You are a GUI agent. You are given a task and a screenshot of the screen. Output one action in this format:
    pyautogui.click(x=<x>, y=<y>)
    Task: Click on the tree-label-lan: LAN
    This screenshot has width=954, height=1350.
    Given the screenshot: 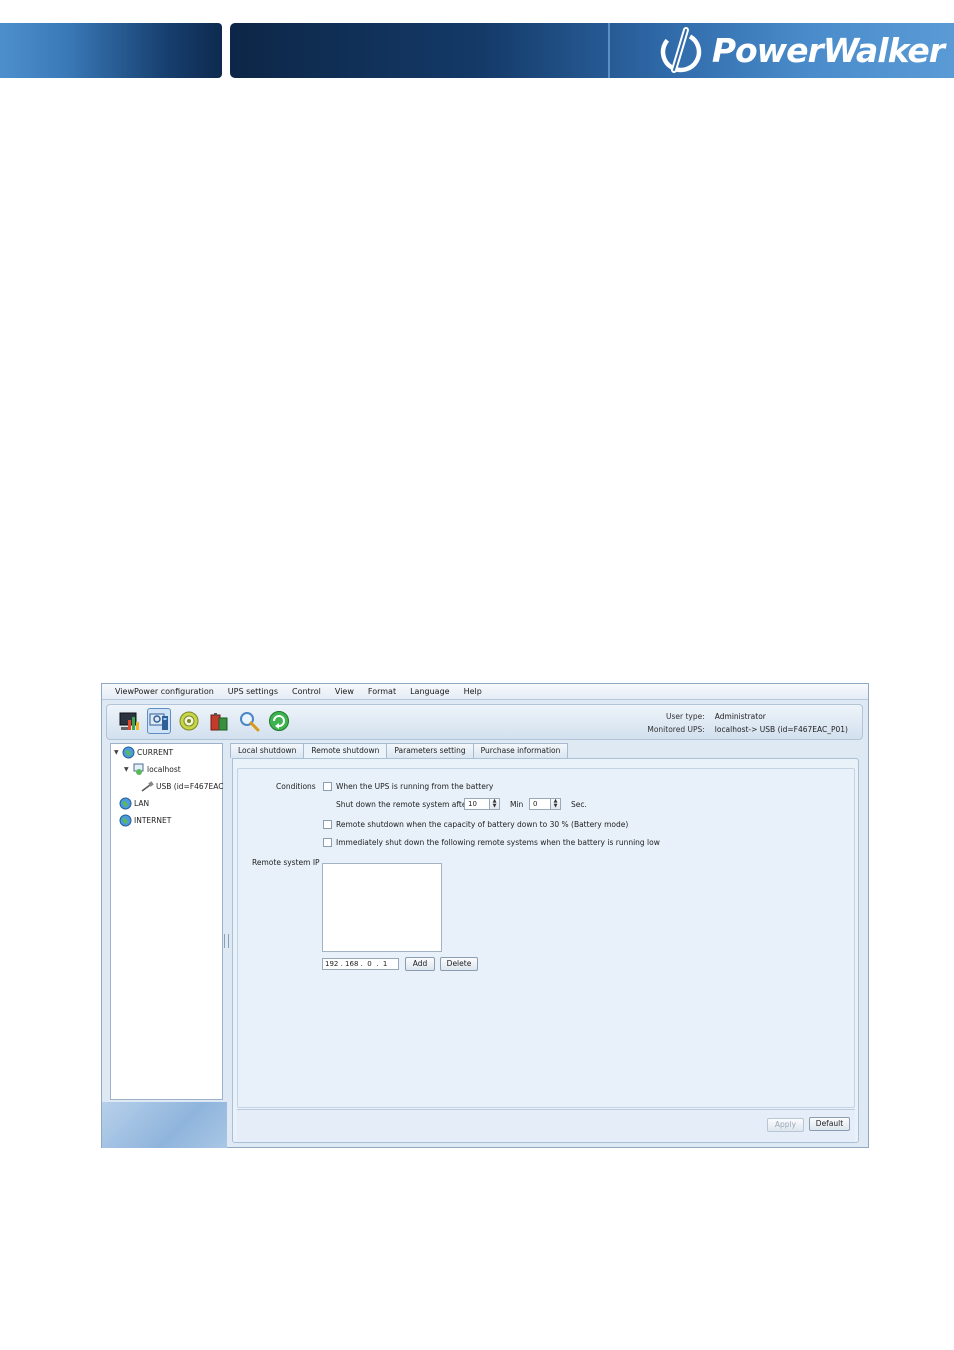 What is the action you would take?
    pyautogui.click(x=142, y=803)
    